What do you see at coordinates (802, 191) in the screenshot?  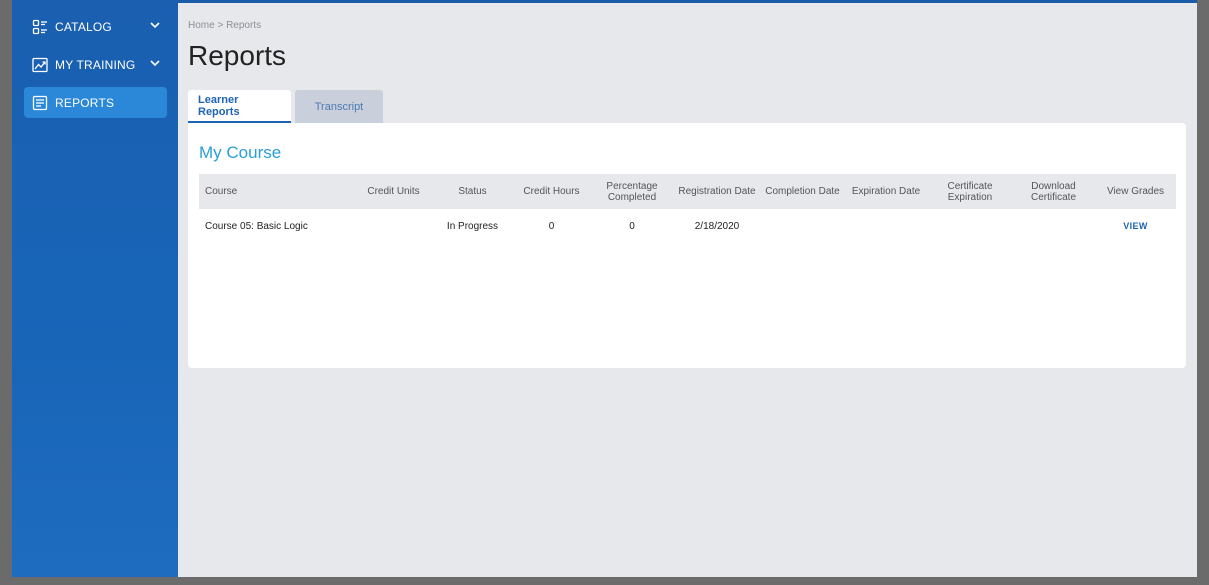 I see `column-header: Completion Date` at bounding box center [802, 191].